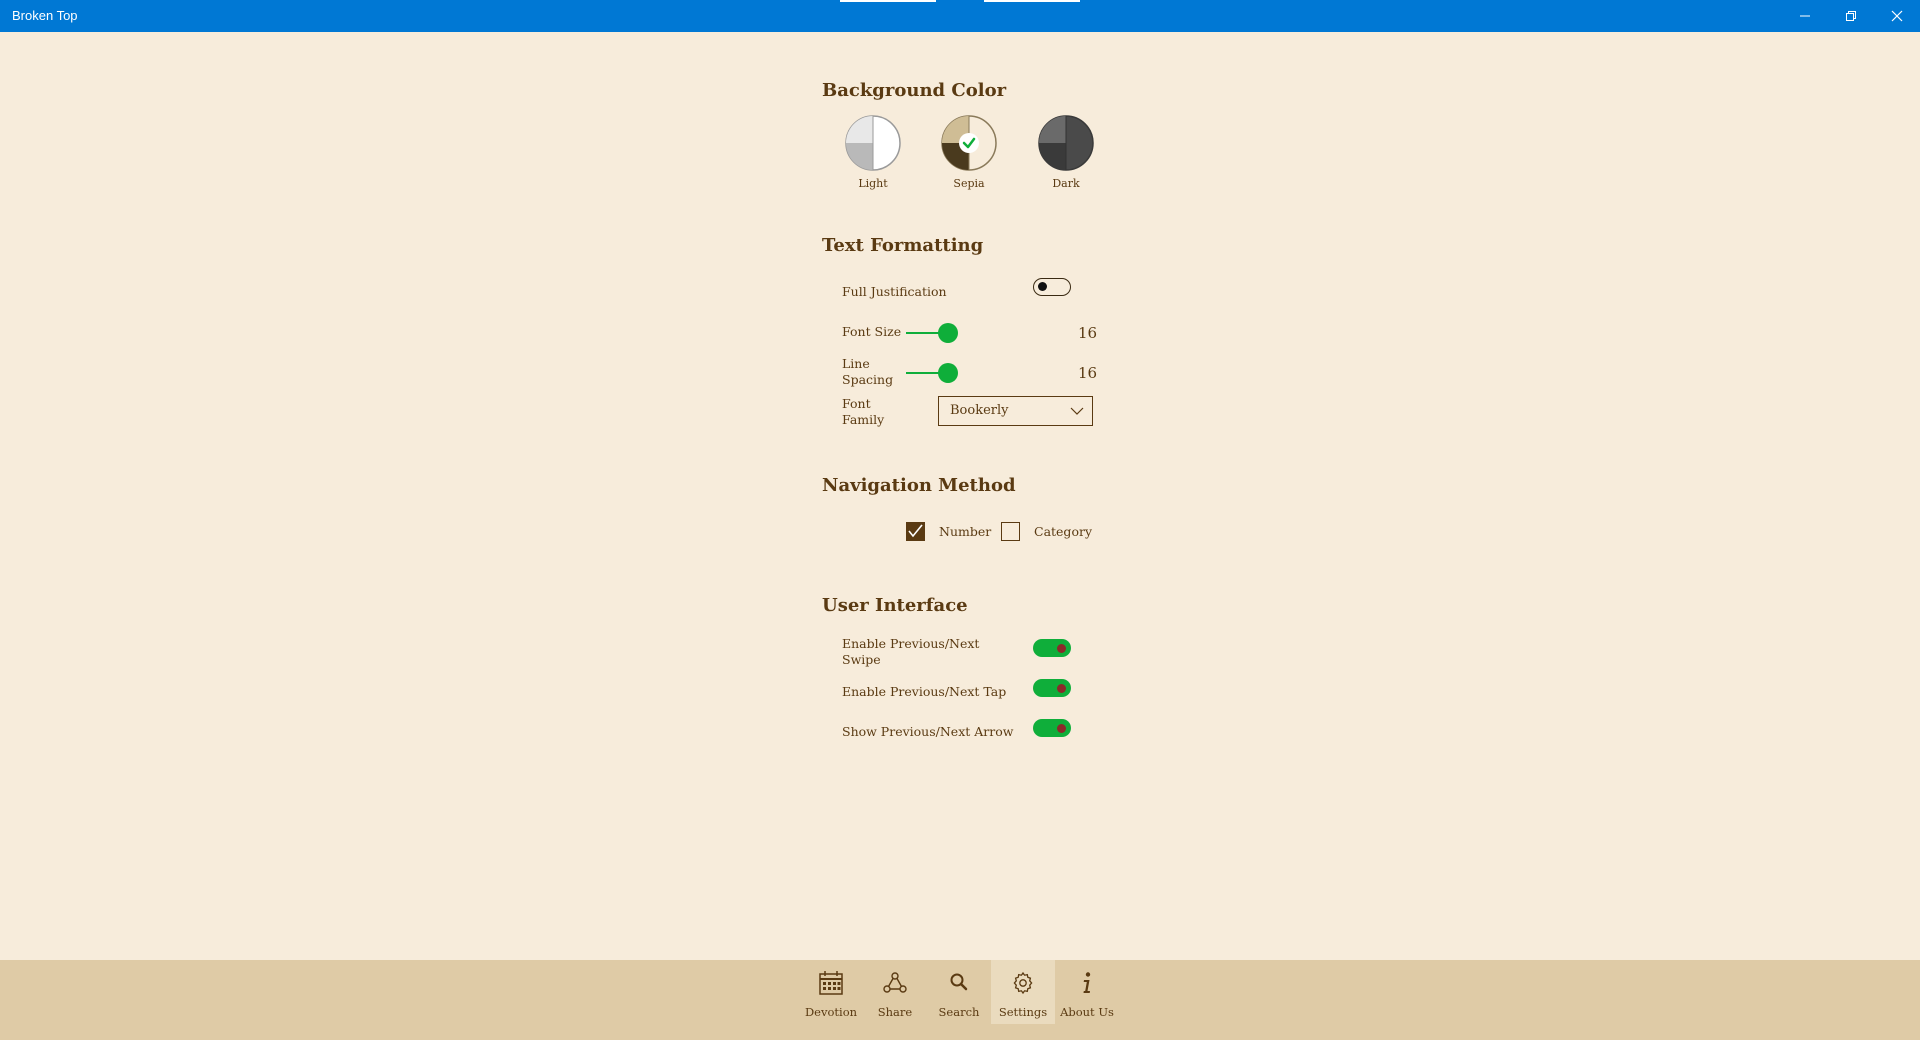 The height and width of the screenshot is (1040, 1920). What do you see at coordinates (960, 16) in the screenshot?
I see `title-bar: Broken Top` at bounding box center [960, 16].